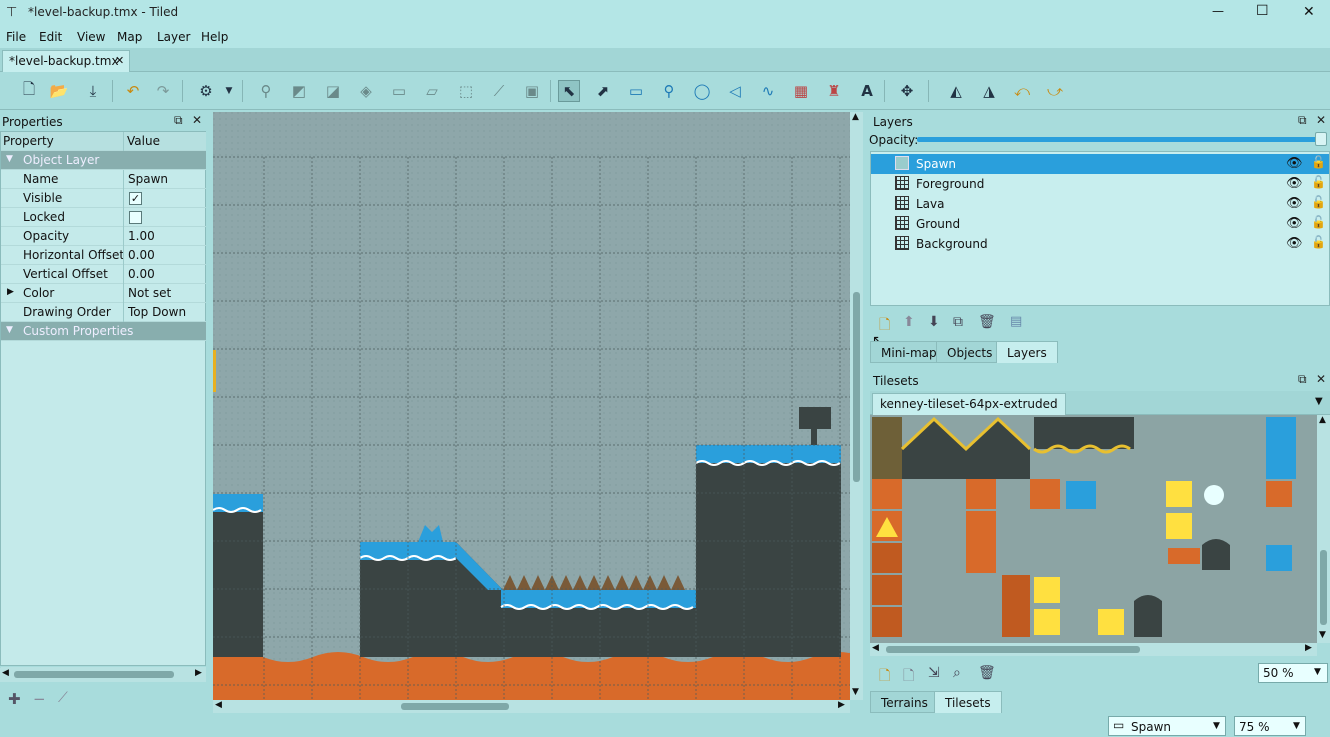  I want to click on terrain-brush-icon: ◩, so click(299, 91).